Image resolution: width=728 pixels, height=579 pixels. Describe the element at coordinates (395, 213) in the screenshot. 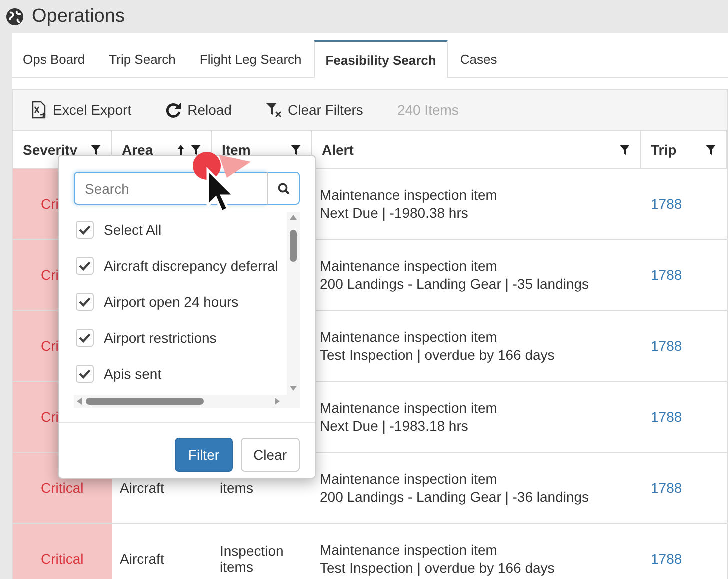

I see `alert-detail: Next Due | -1980.38 hrs` at that location.